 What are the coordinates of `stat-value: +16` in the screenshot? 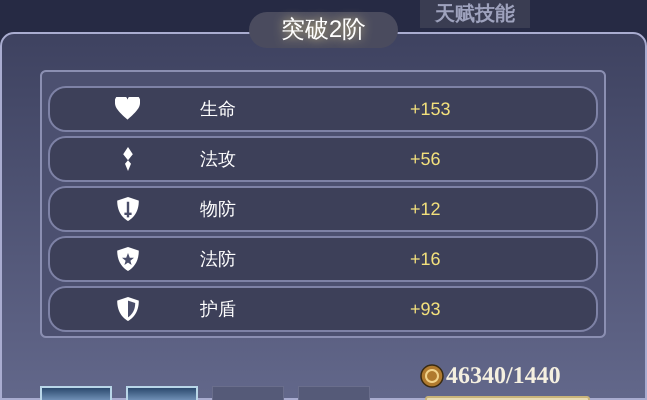 It's located at (425, 259).